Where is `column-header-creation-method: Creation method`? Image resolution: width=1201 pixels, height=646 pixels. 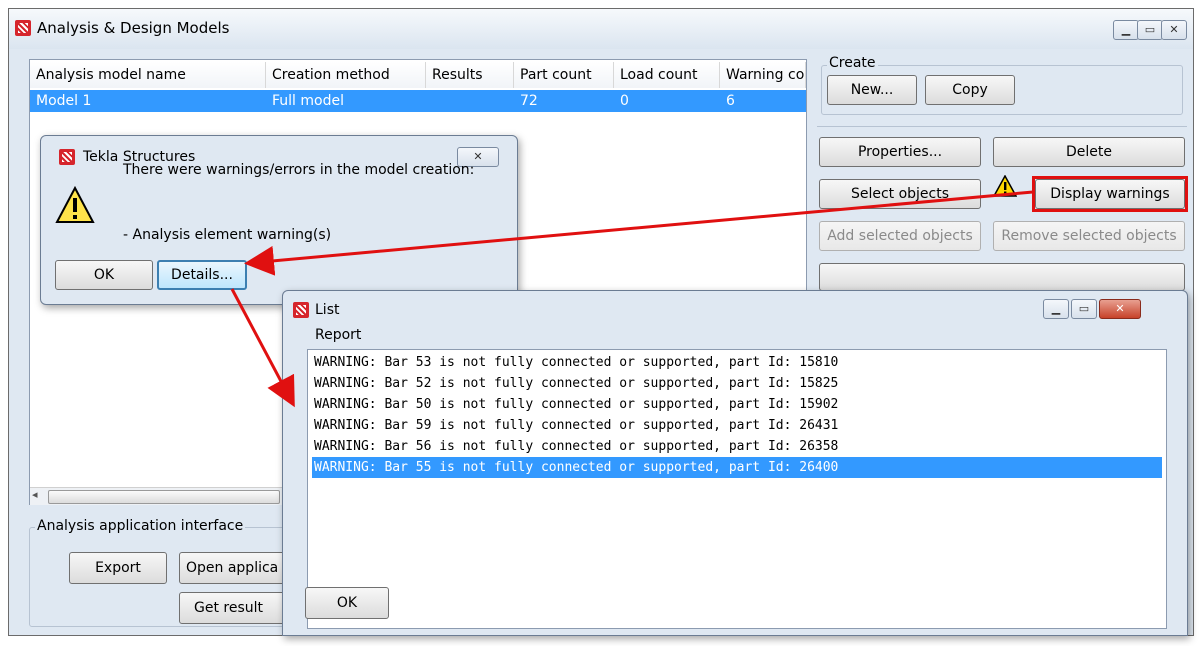 column-header-creation-method: Creation method is located at coordinates (346, 75).